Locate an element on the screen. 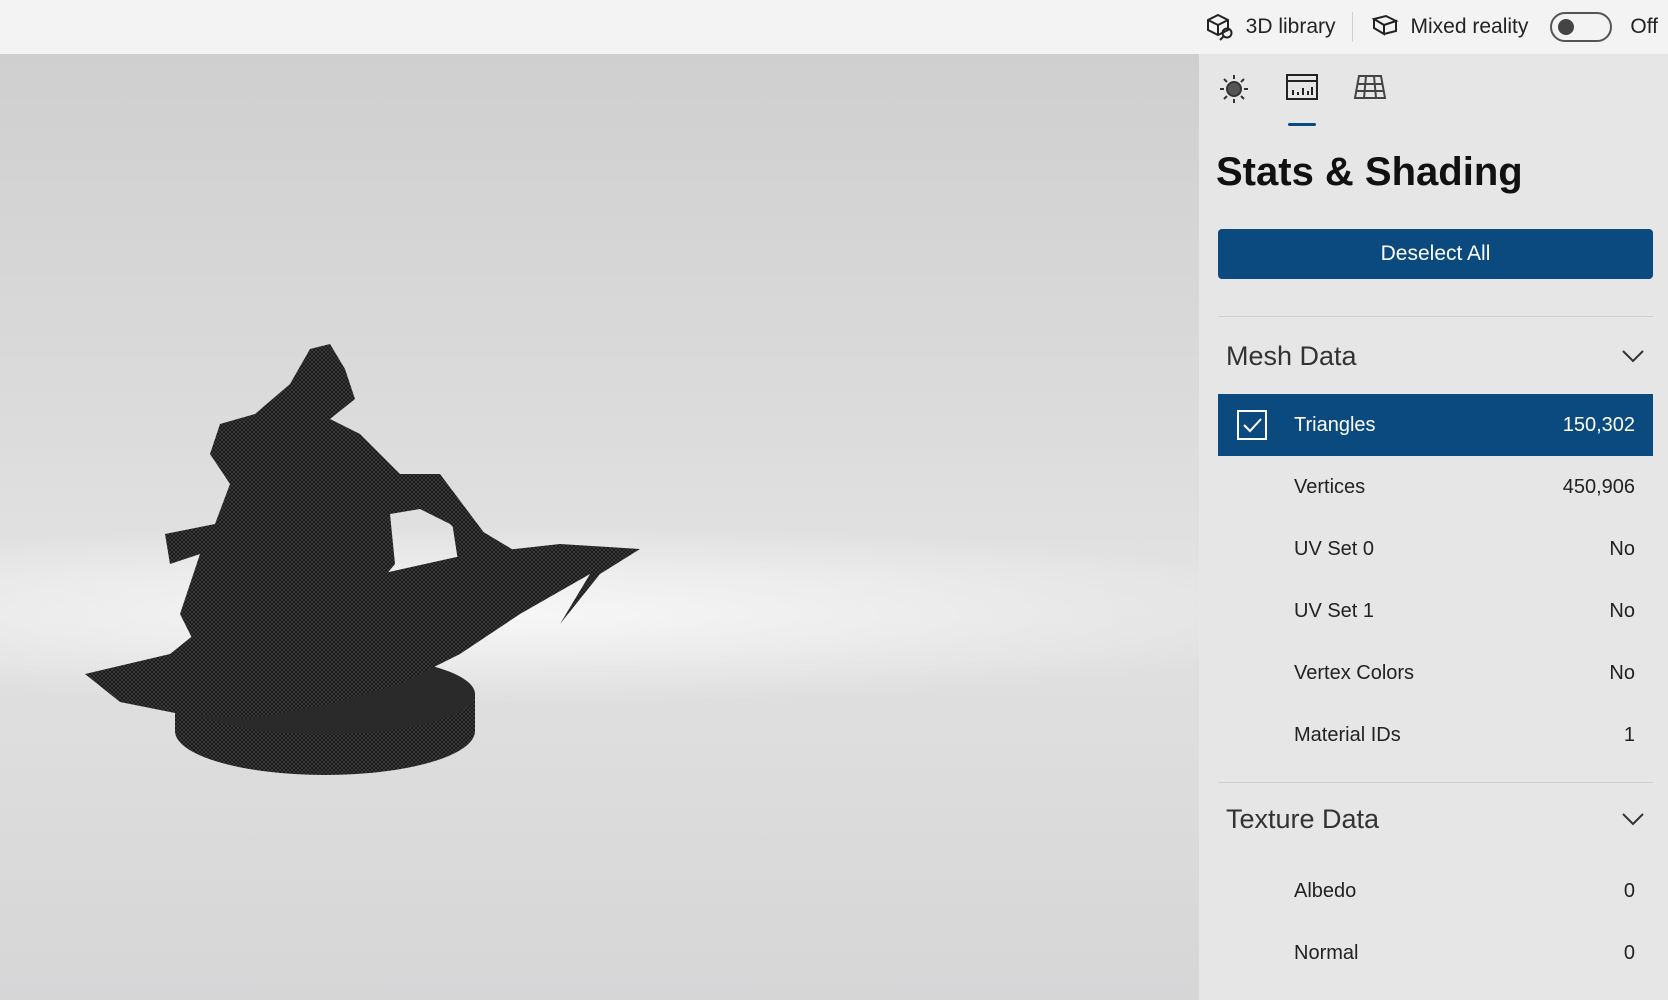 This screenshot has height=1000, width=1668. mesh-row-triangles: Triangles 150,302 is located at coordinates (1435, 425).